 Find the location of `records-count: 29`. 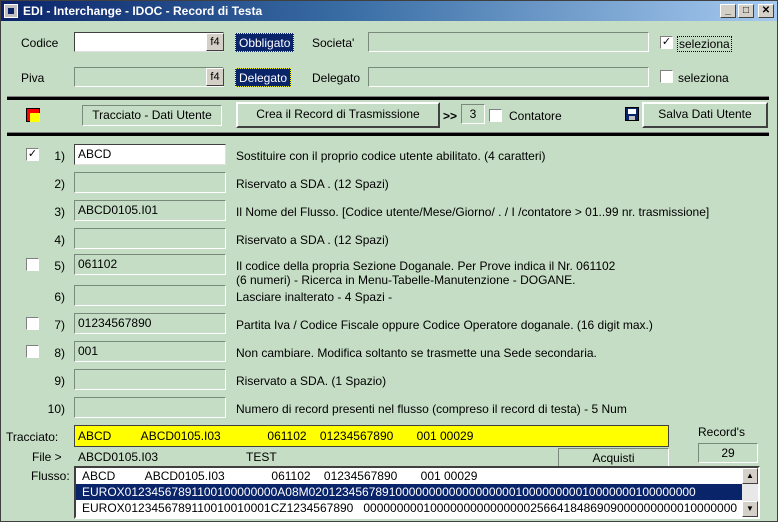

records-count: 29 is located at coordinates (728, 453).